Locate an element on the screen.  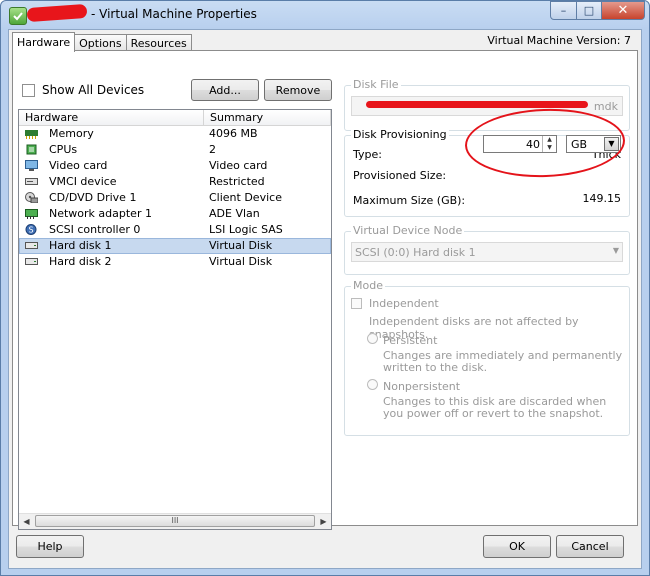
horizontal-scrollbar: ◀ III ▶ is located at coordinates (175, 521).